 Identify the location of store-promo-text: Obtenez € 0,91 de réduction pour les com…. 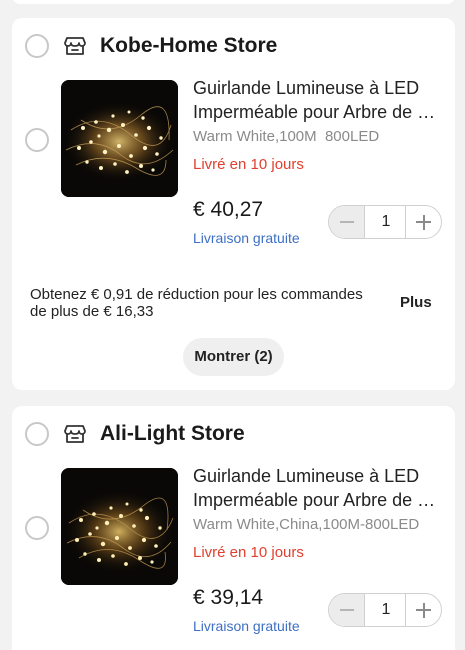
(196, 303).